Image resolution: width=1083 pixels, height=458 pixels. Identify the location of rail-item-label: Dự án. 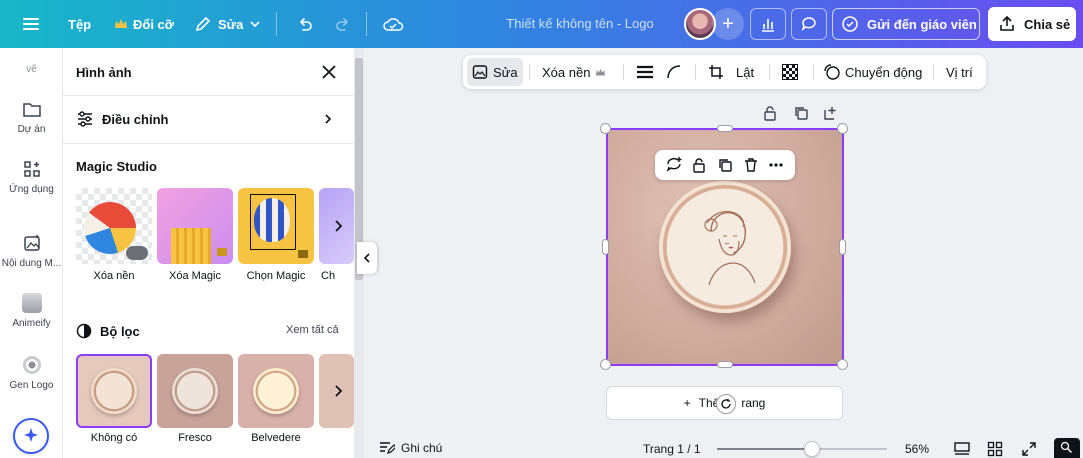
(31, 129).